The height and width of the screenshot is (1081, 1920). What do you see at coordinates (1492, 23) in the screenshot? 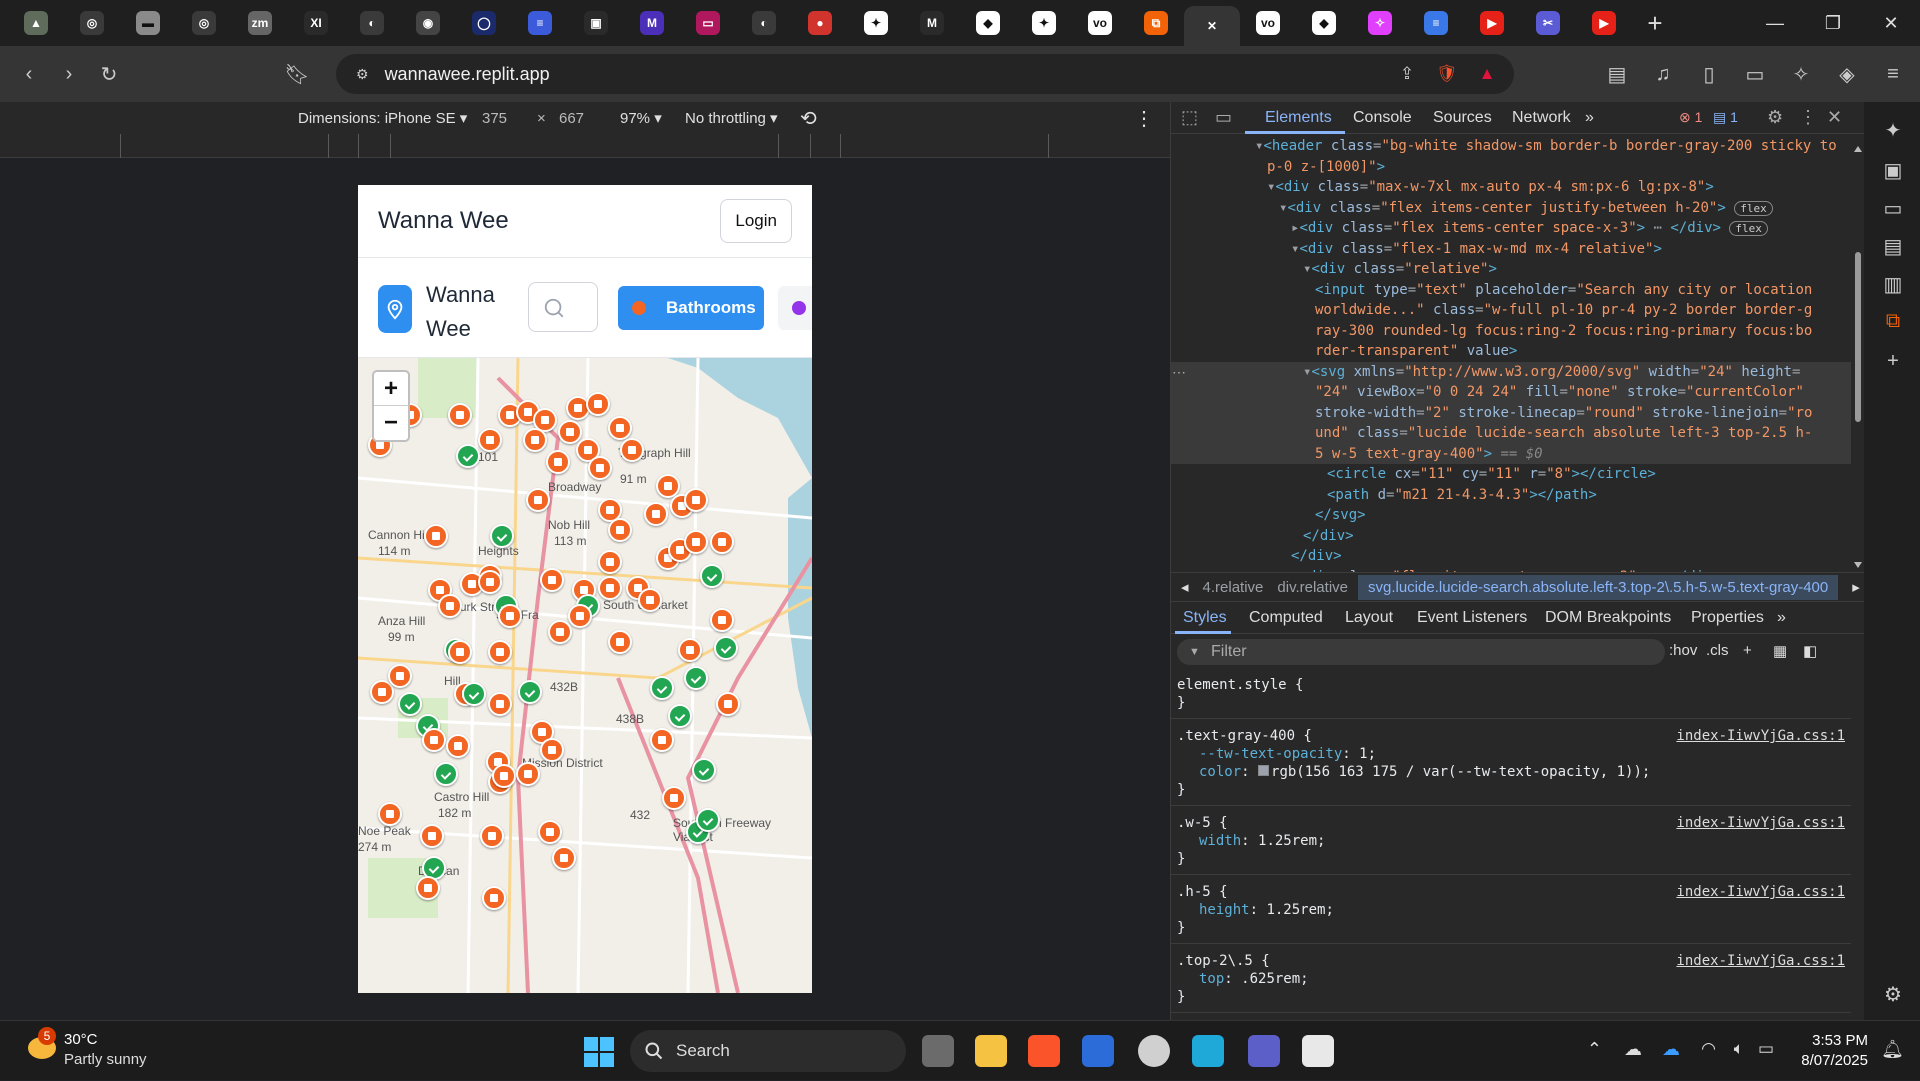
I see `browser-tab: ▶` at bounding box center [1492, 23].